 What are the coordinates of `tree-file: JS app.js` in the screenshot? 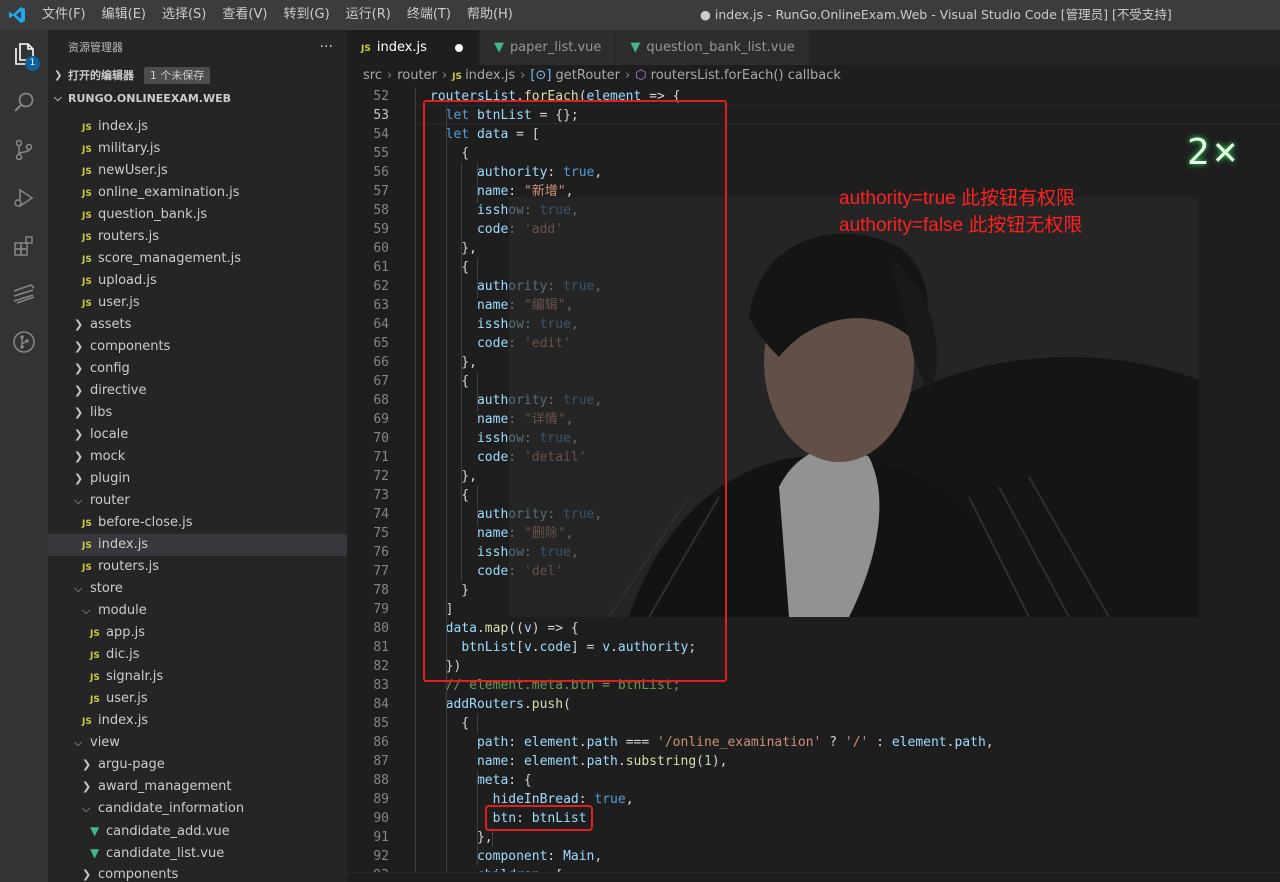 It's located at (197, 633).